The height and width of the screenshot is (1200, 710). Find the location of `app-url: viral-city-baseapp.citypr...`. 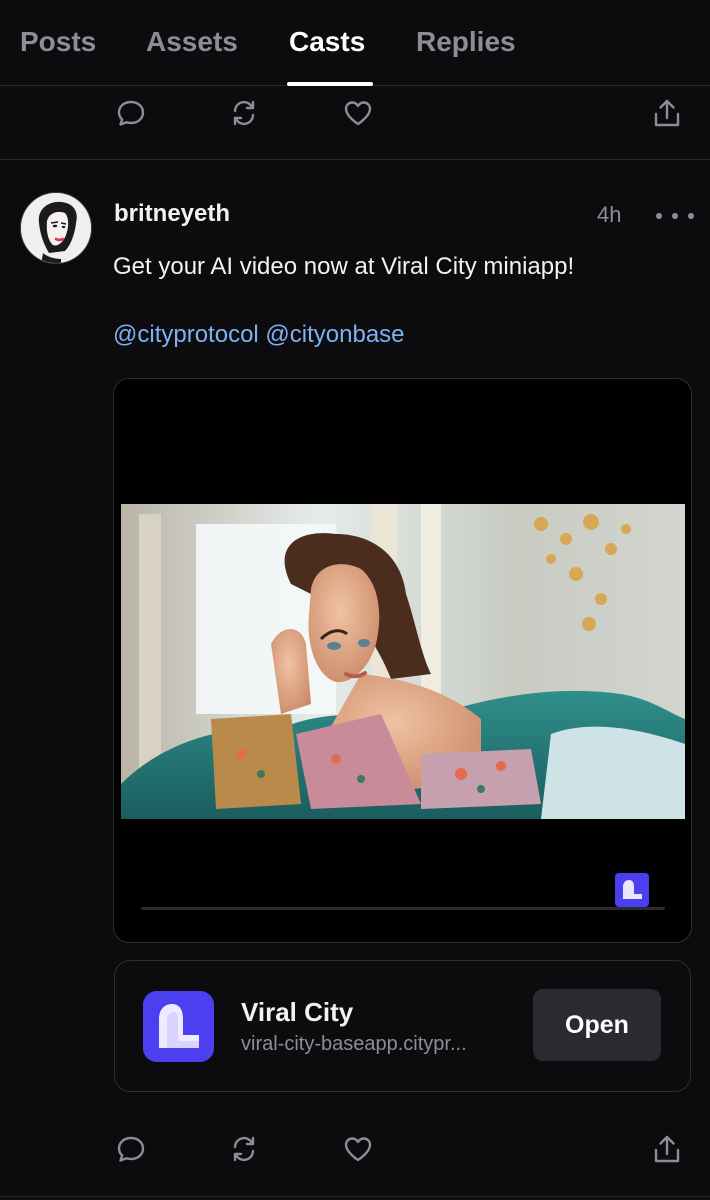

app-url: viral-city-baseapp.citypr... is located at coordinates (354, 1044).